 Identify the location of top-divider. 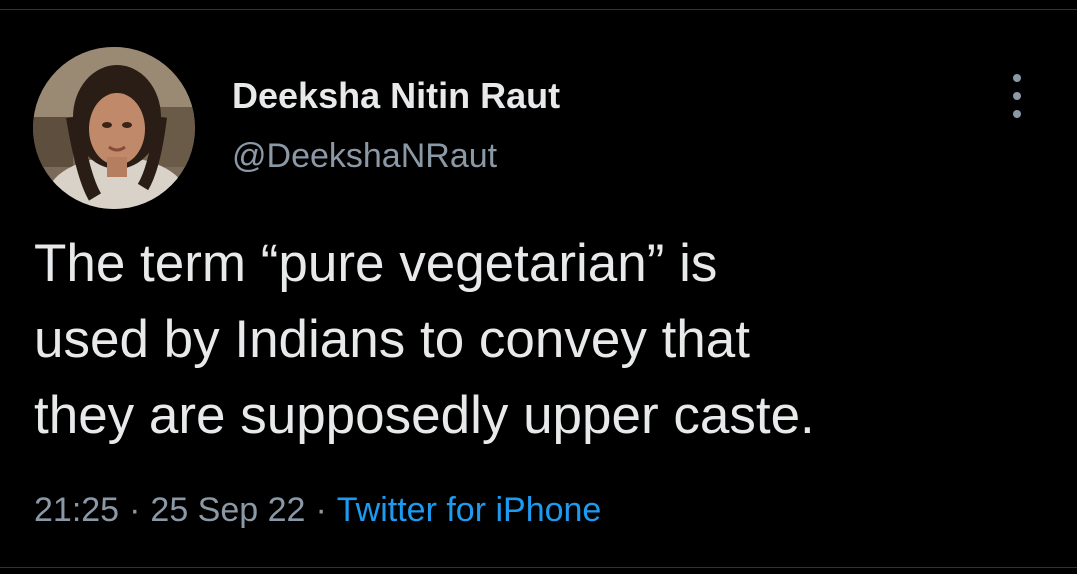
(538, 9).